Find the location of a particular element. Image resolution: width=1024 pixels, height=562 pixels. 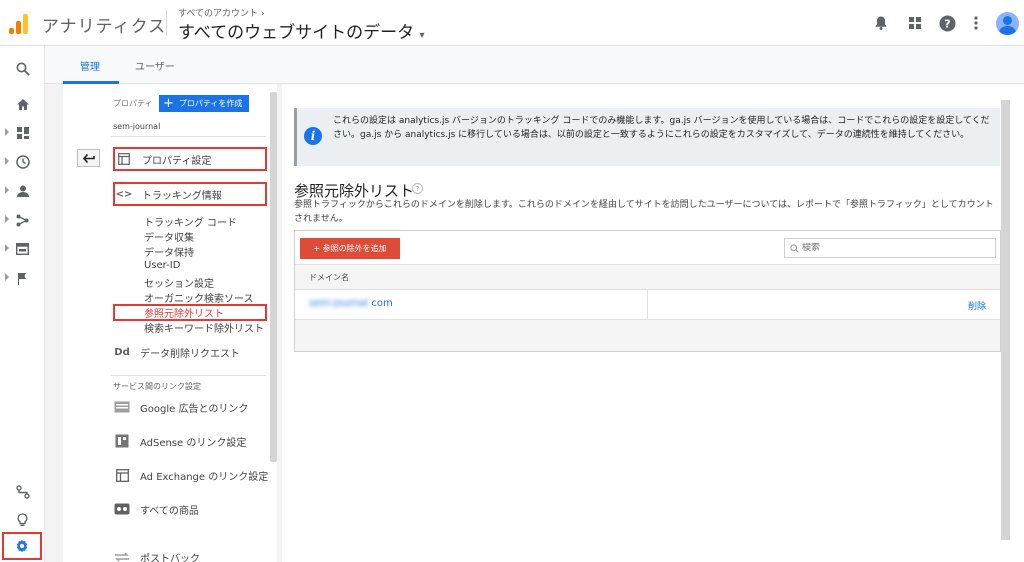

realtime-clock-icon is located at coordinates (22, 162).